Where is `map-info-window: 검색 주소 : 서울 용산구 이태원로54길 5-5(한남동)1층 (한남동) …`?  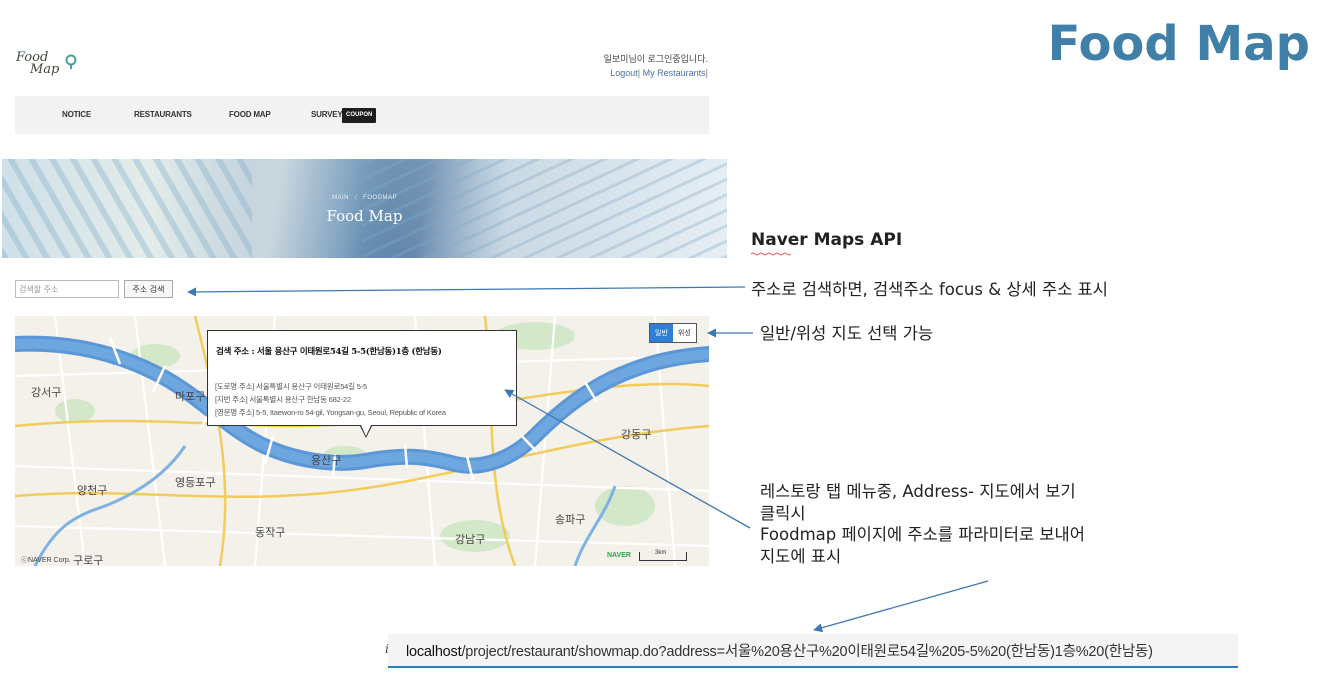 map-info-window: 검색 주소 : 서울 용산구 이태원로54길 5-5(한남동)1층 (한남동) … is located at coordinates (362, 384).